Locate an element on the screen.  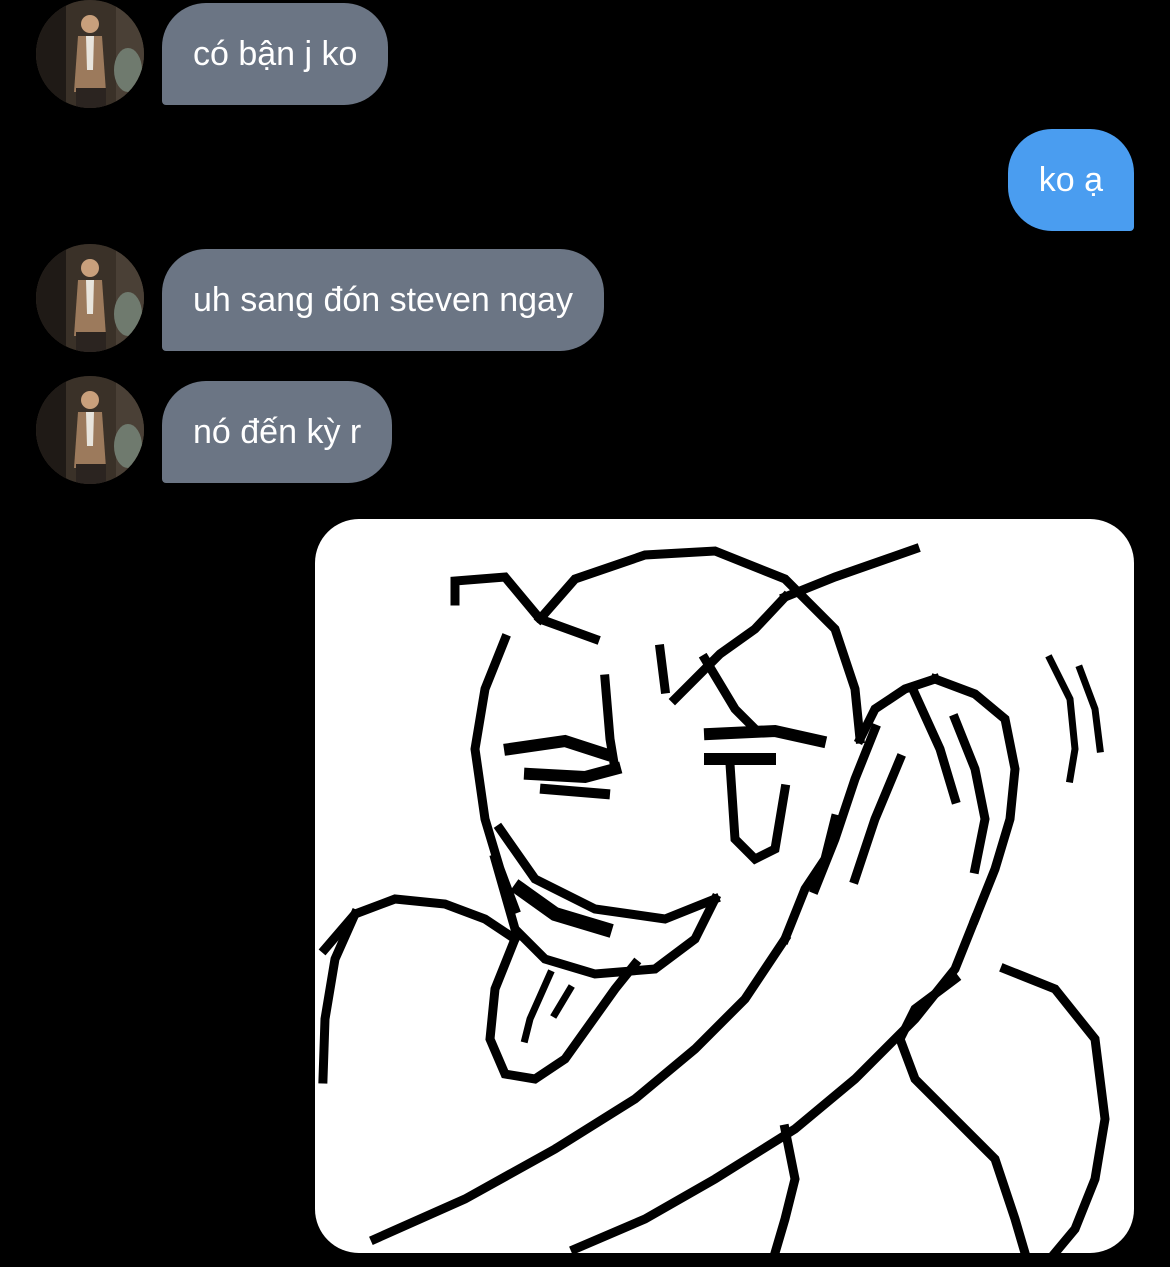
message-text: uh sang đón steven ngay is located at coordinates (383, 300).